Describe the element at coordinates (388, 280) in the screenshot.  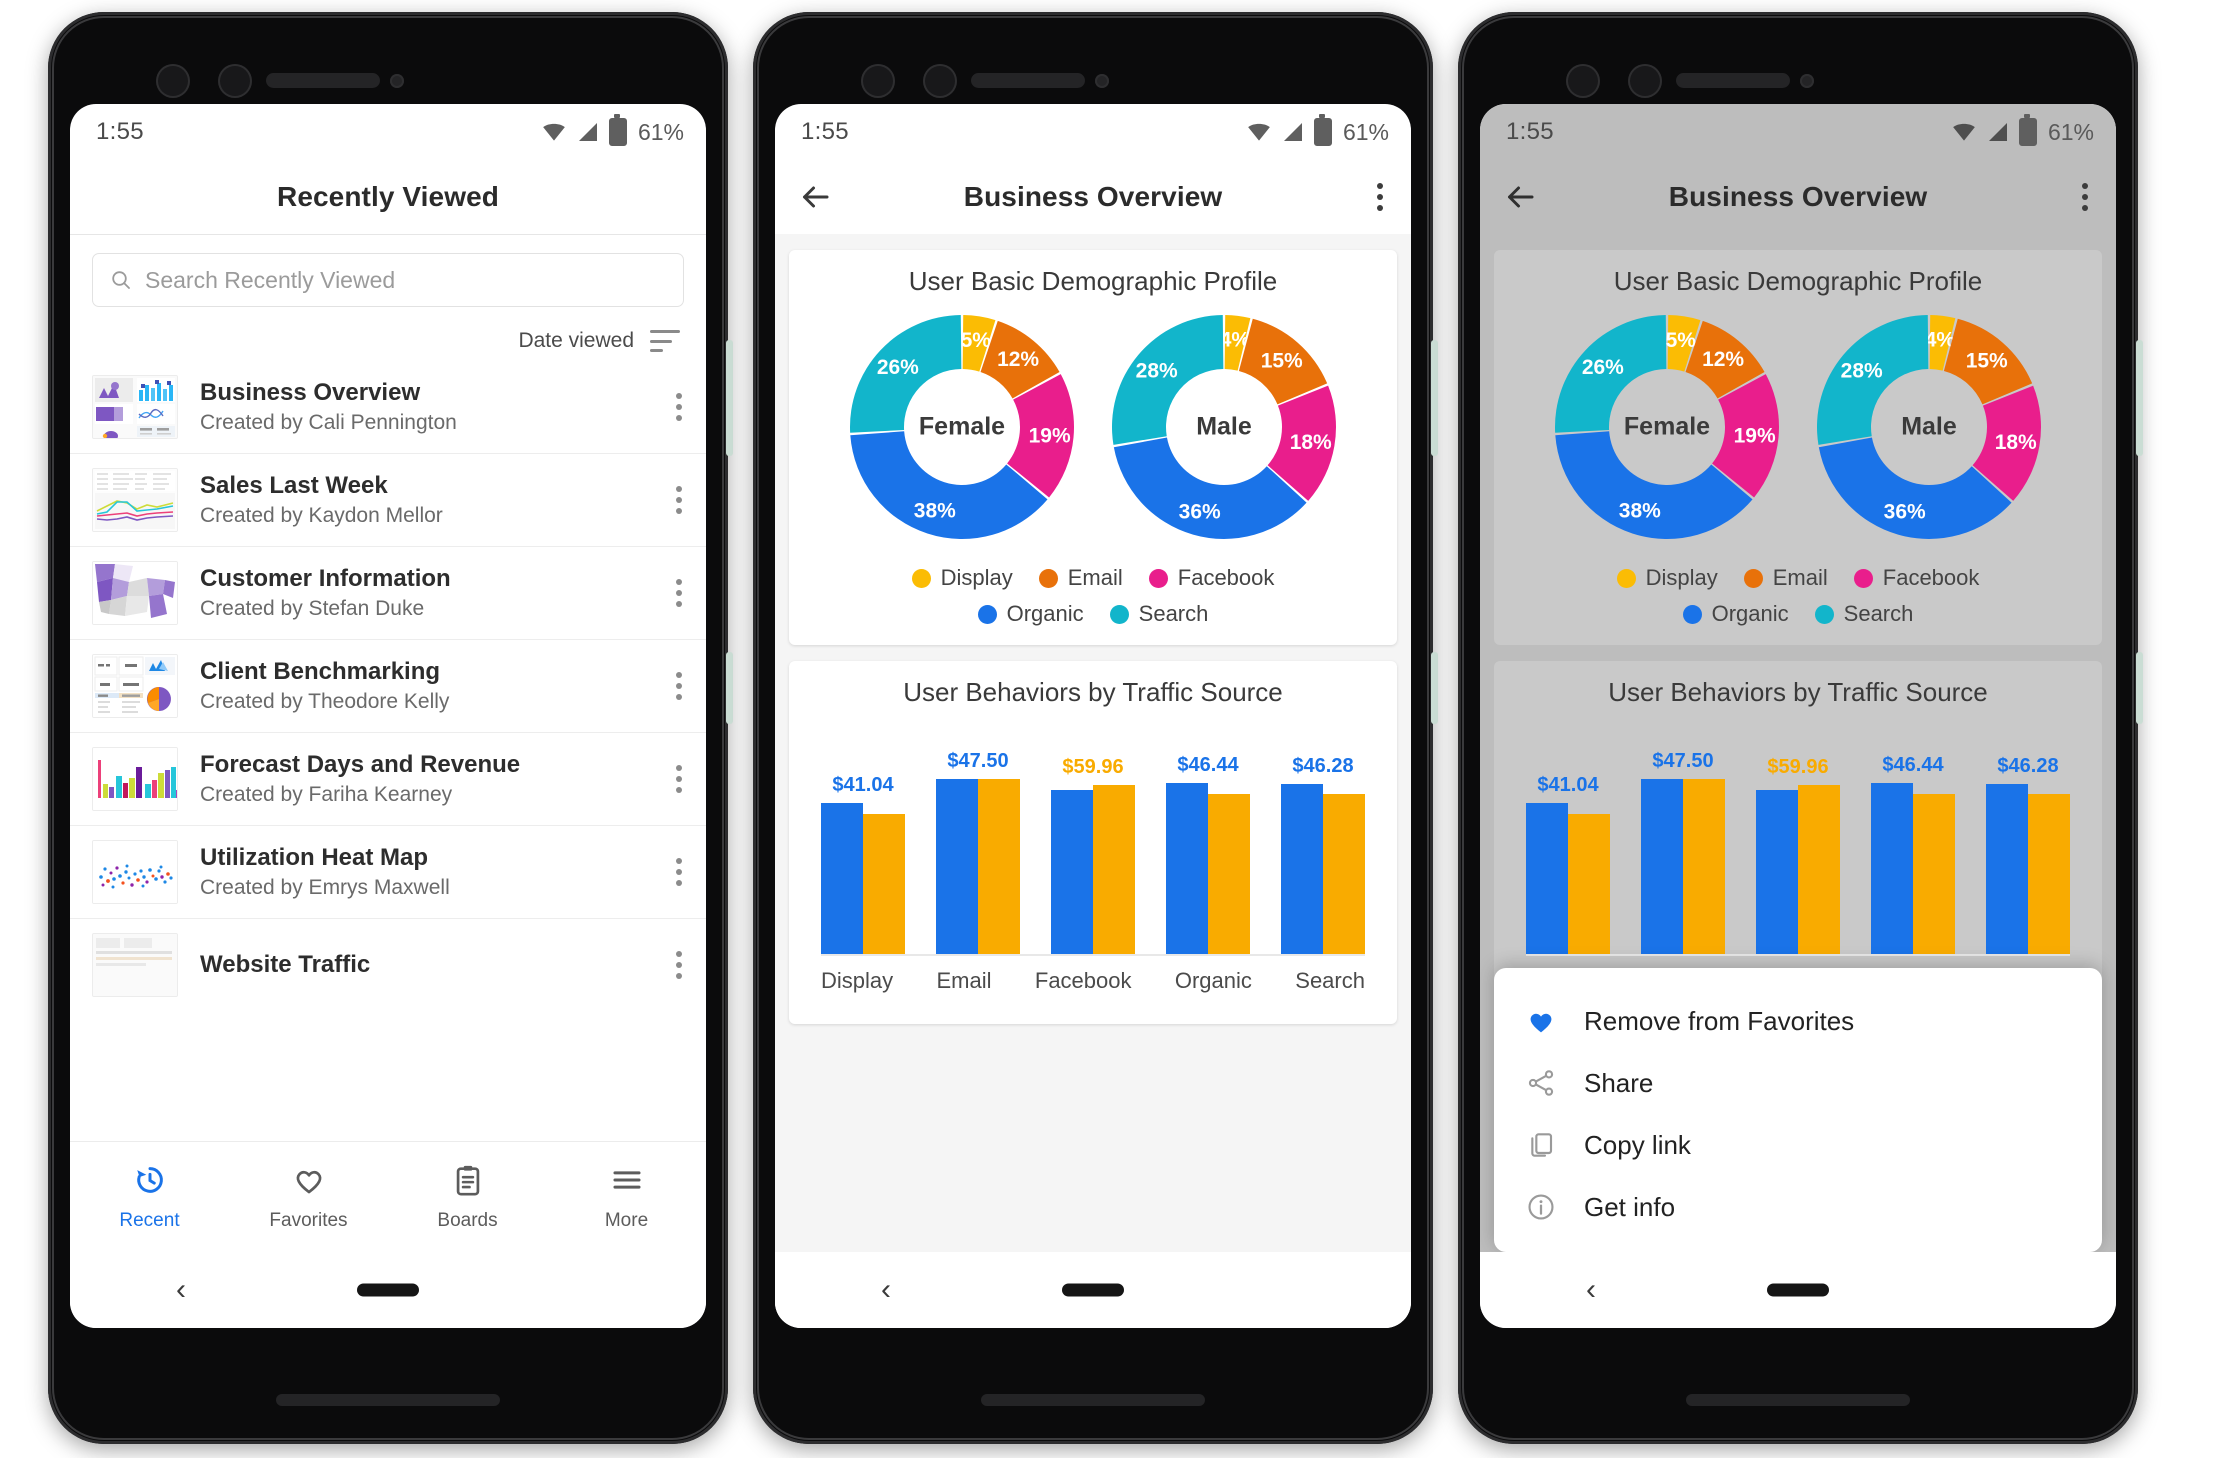
I see `search-input: Search Recently Viewed` at that location.